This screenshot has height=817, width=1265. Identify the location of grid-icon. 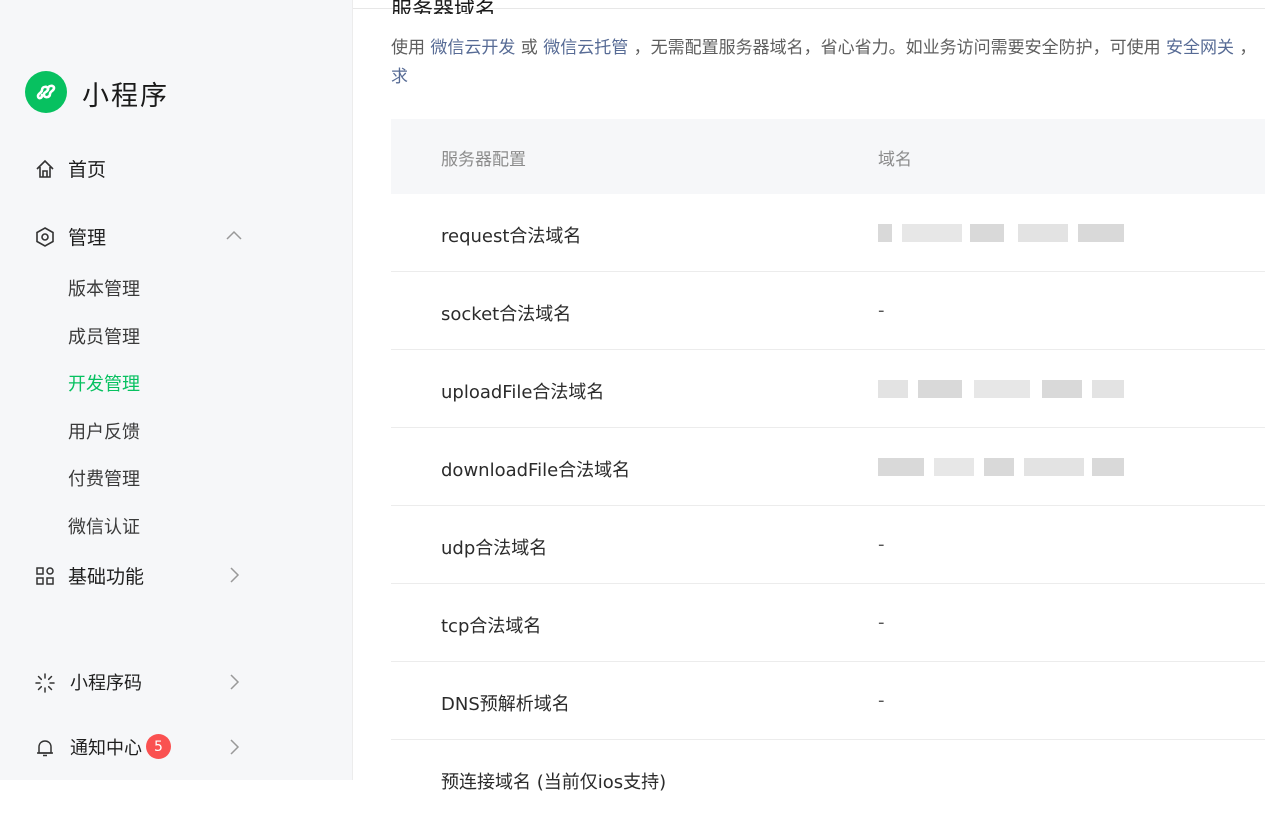
(45, 576).